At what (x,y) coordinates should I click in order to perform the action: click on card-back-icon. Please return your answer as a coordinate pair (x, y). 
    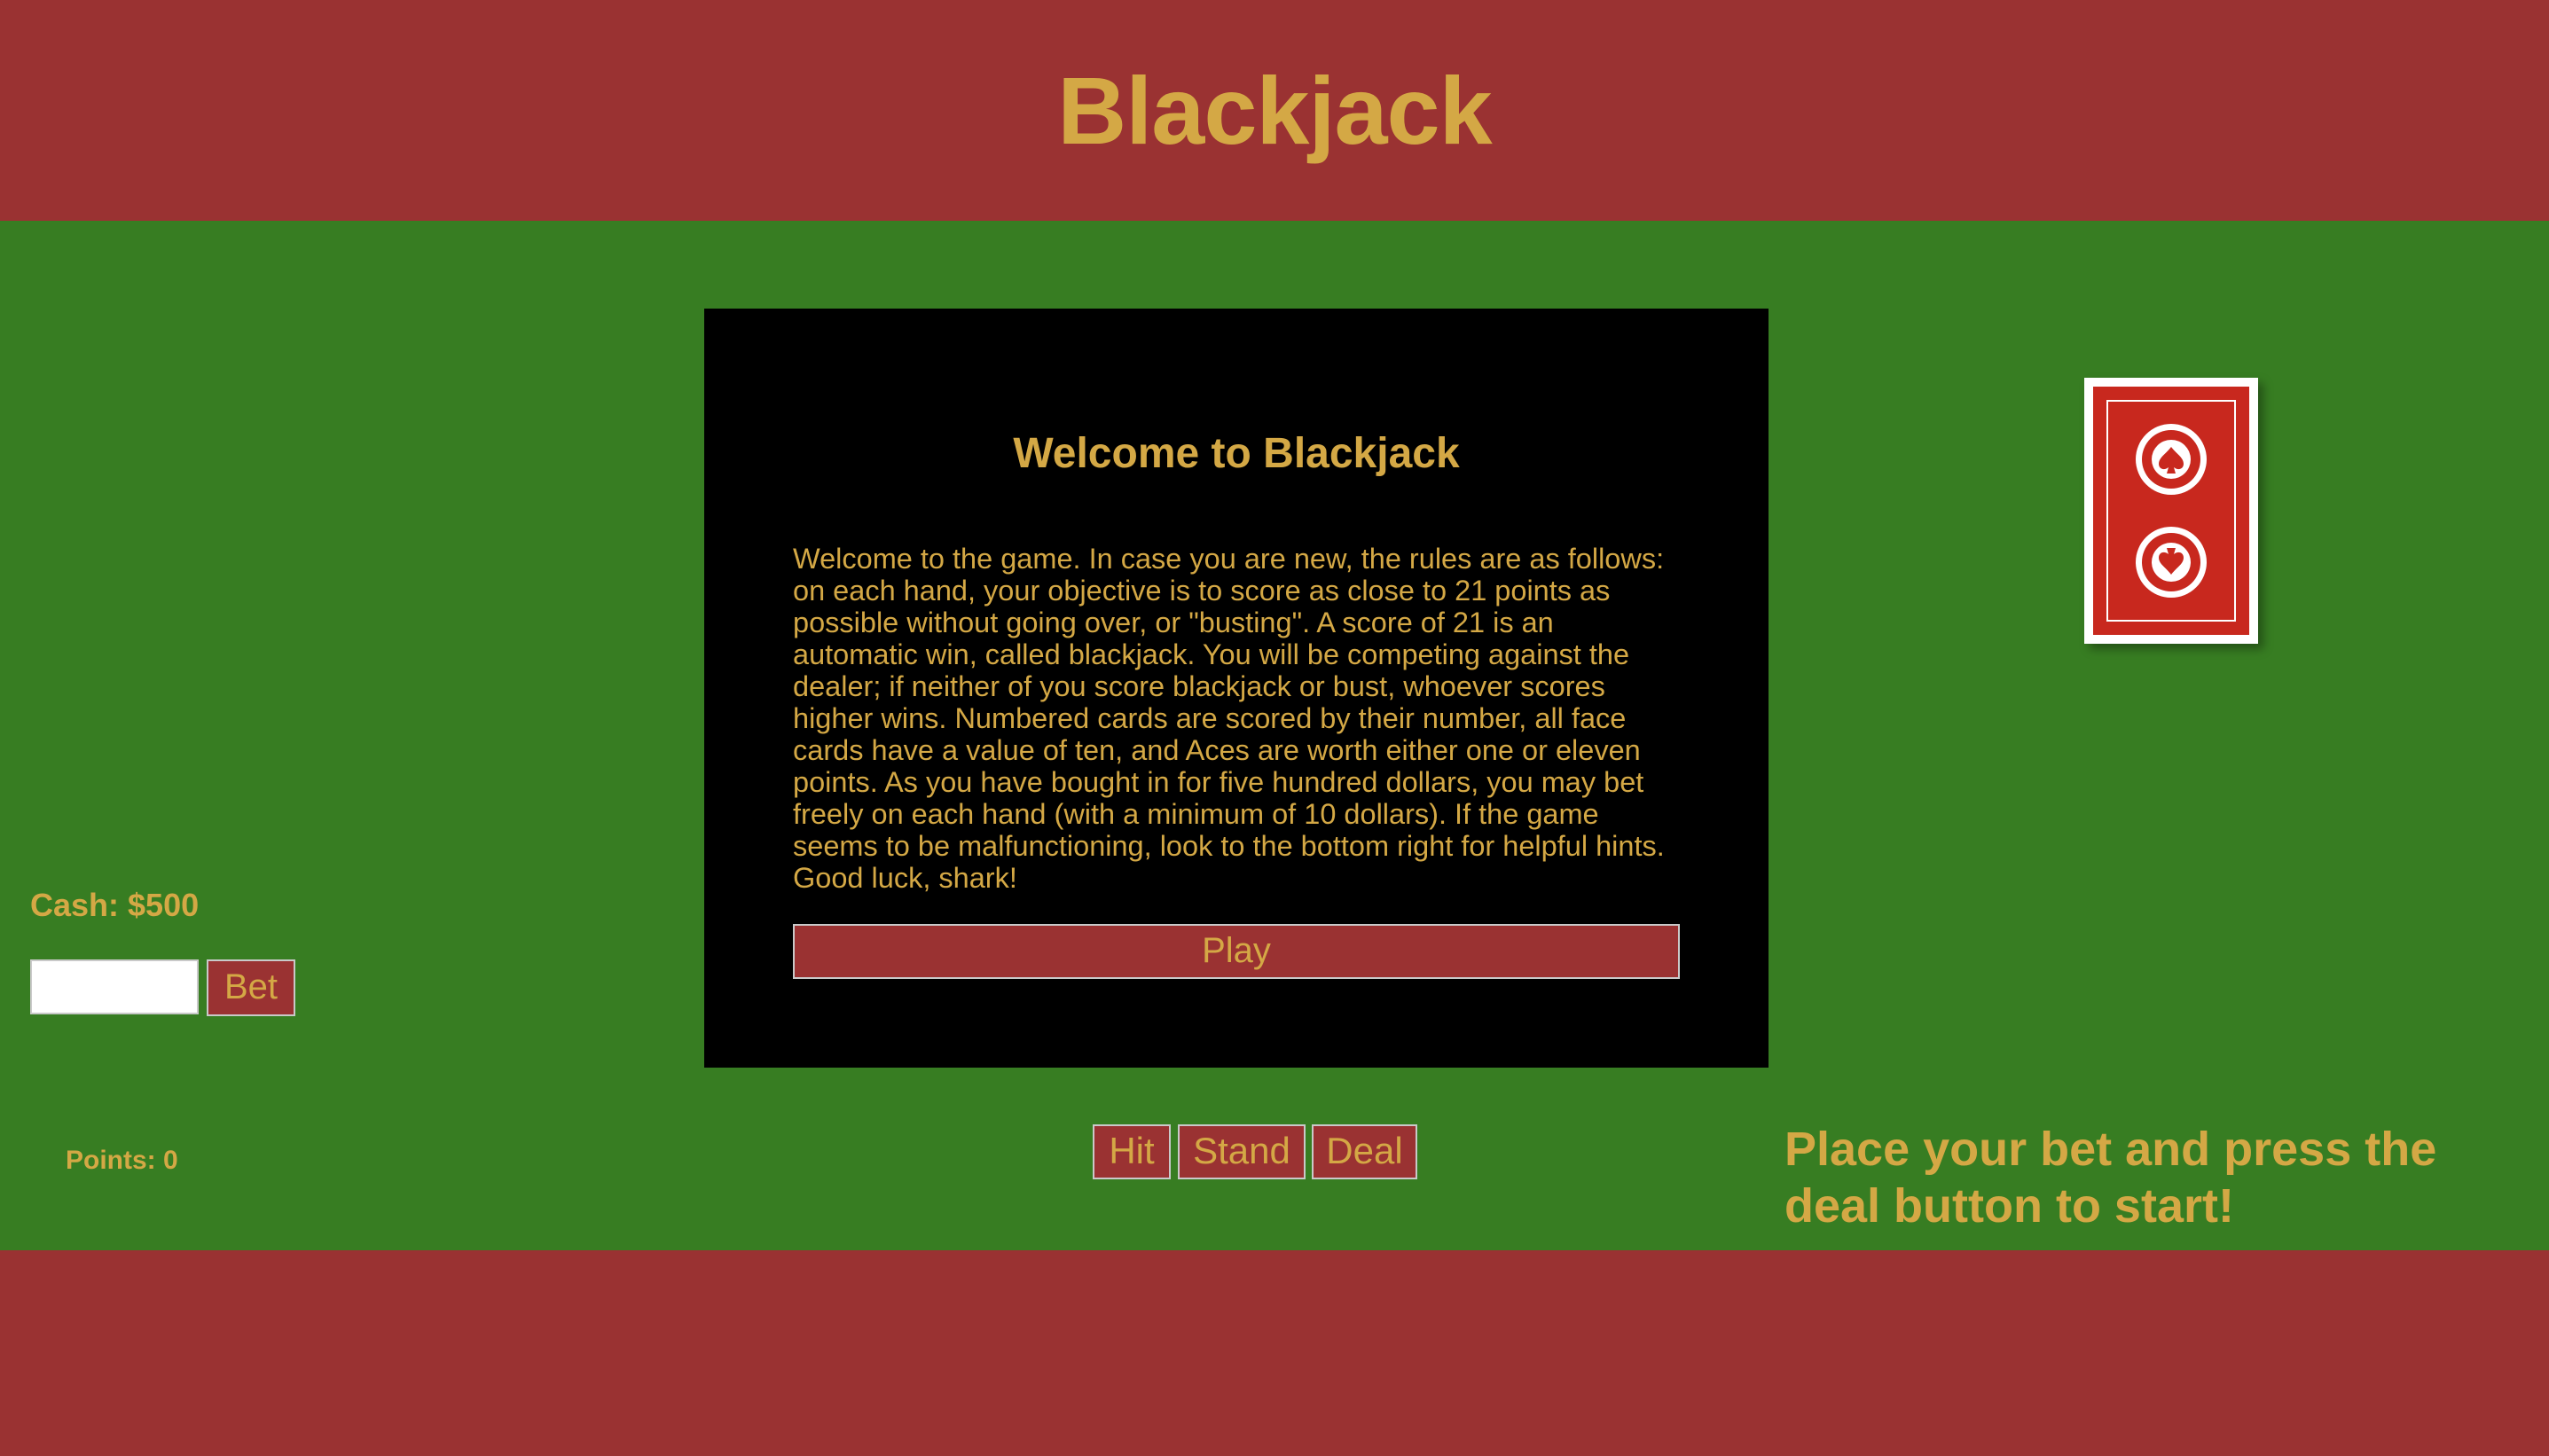
    Looking at the image, I should click on (2171, 511).